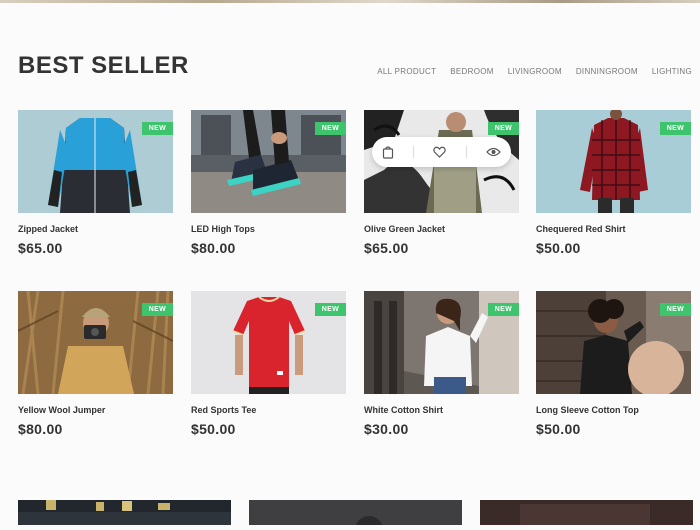 Image resolution: width=700 pixels, height=530 pixels. I want to click on product-card: NEW Red Sports Tee $50.00, so click(268, 364).